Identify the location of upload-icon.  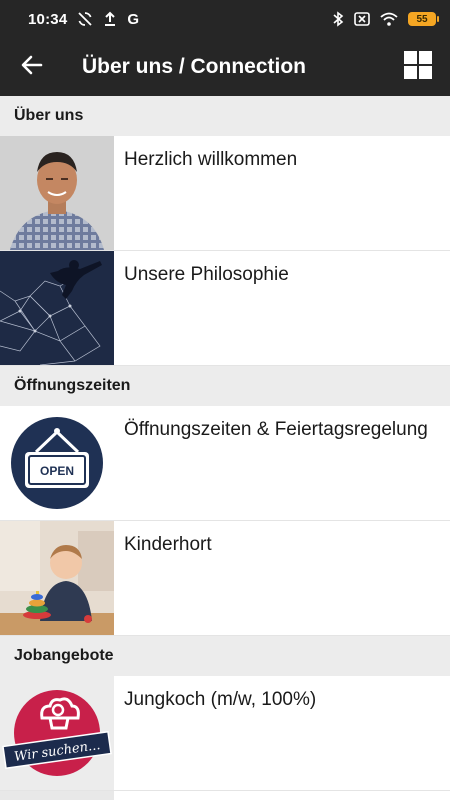
(110, 19).